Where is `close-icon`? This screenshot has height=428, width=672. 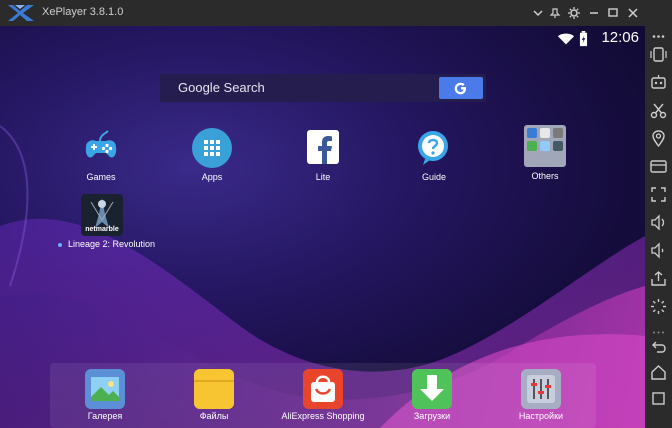
close-icon is located at coordinates (633, 13).